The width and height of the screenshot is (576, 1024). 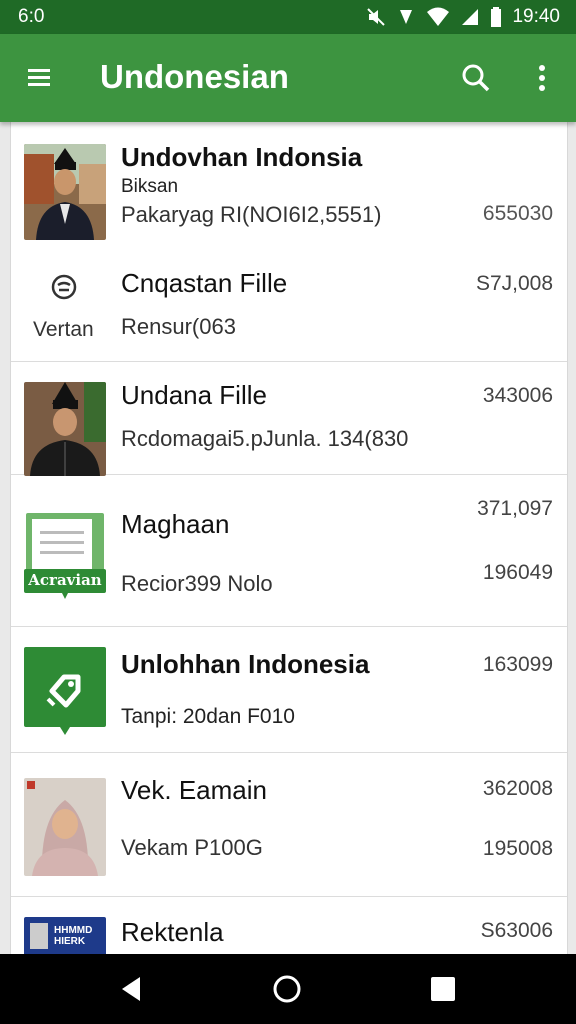 What do you see at coordinates (517, 848) in the screenshot?
I see `item-secondary-value: 195008` at bounding box center [517, 848].